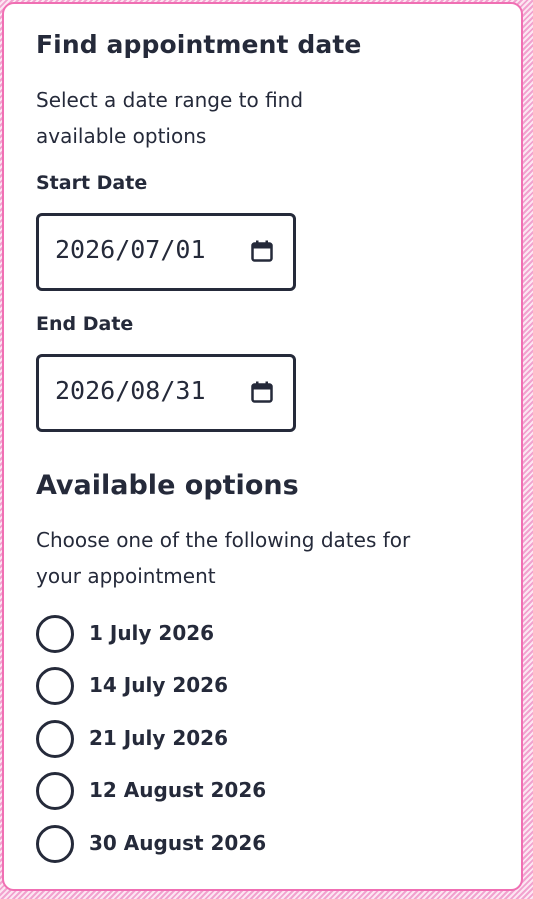 The height and width of the screenshot is (899, 533). What do you see at coordinates (199, 44) in the screenshot?
I see `panel-title: Find appointment date` at bounding box center [199, 44].